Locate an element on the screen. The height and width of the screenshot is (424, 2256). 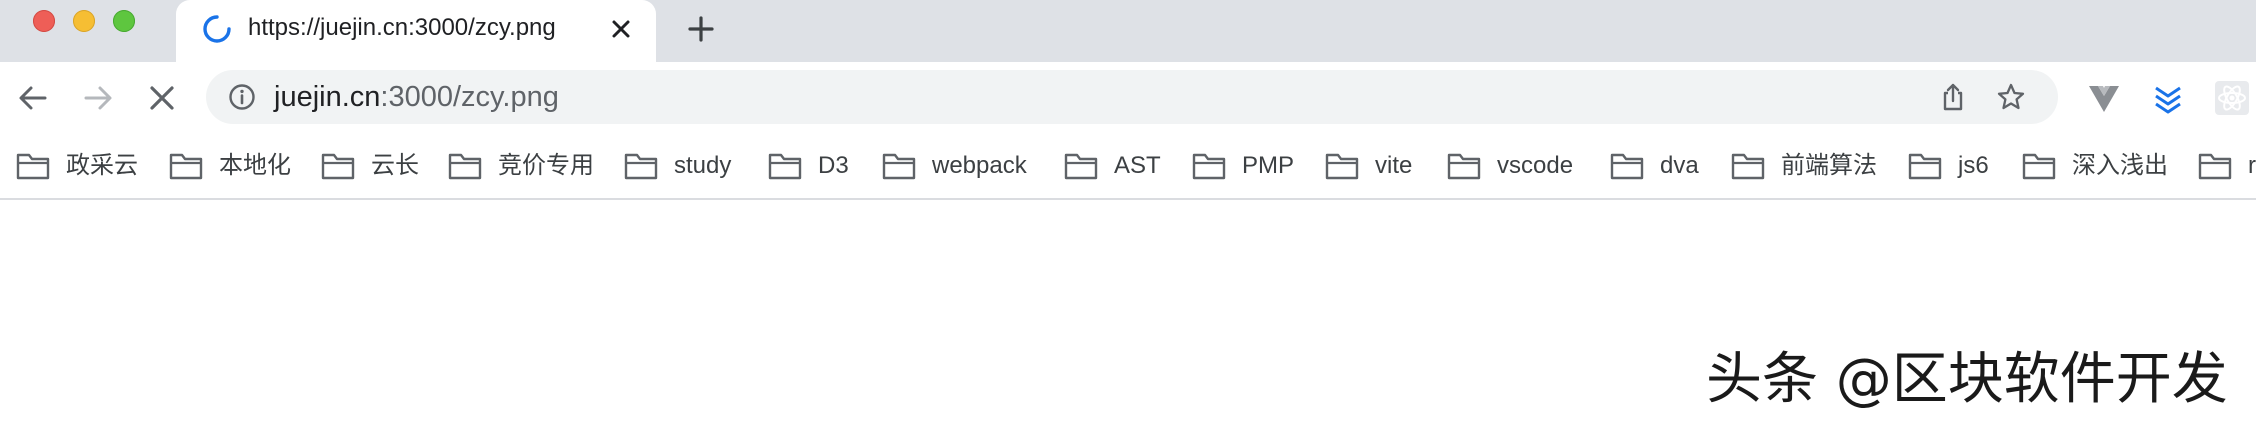
bookmark-label: dva is located at coordinates (1679, 165).